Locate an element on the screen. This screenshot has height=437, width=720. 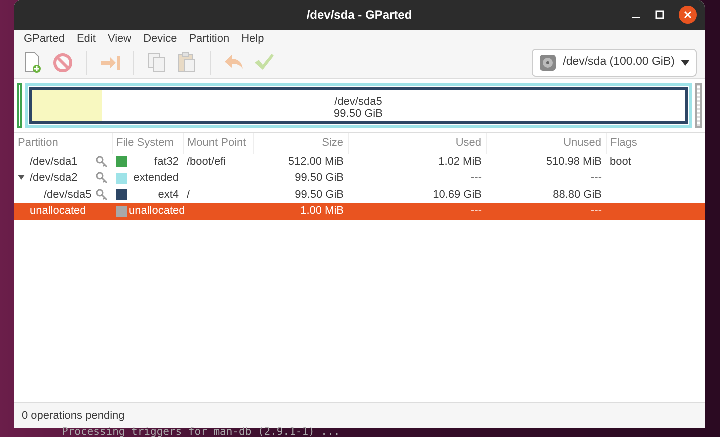
table-row: /dev/sda2 extended 99.50 GiB --- --- is located at coordinates (359, 178).